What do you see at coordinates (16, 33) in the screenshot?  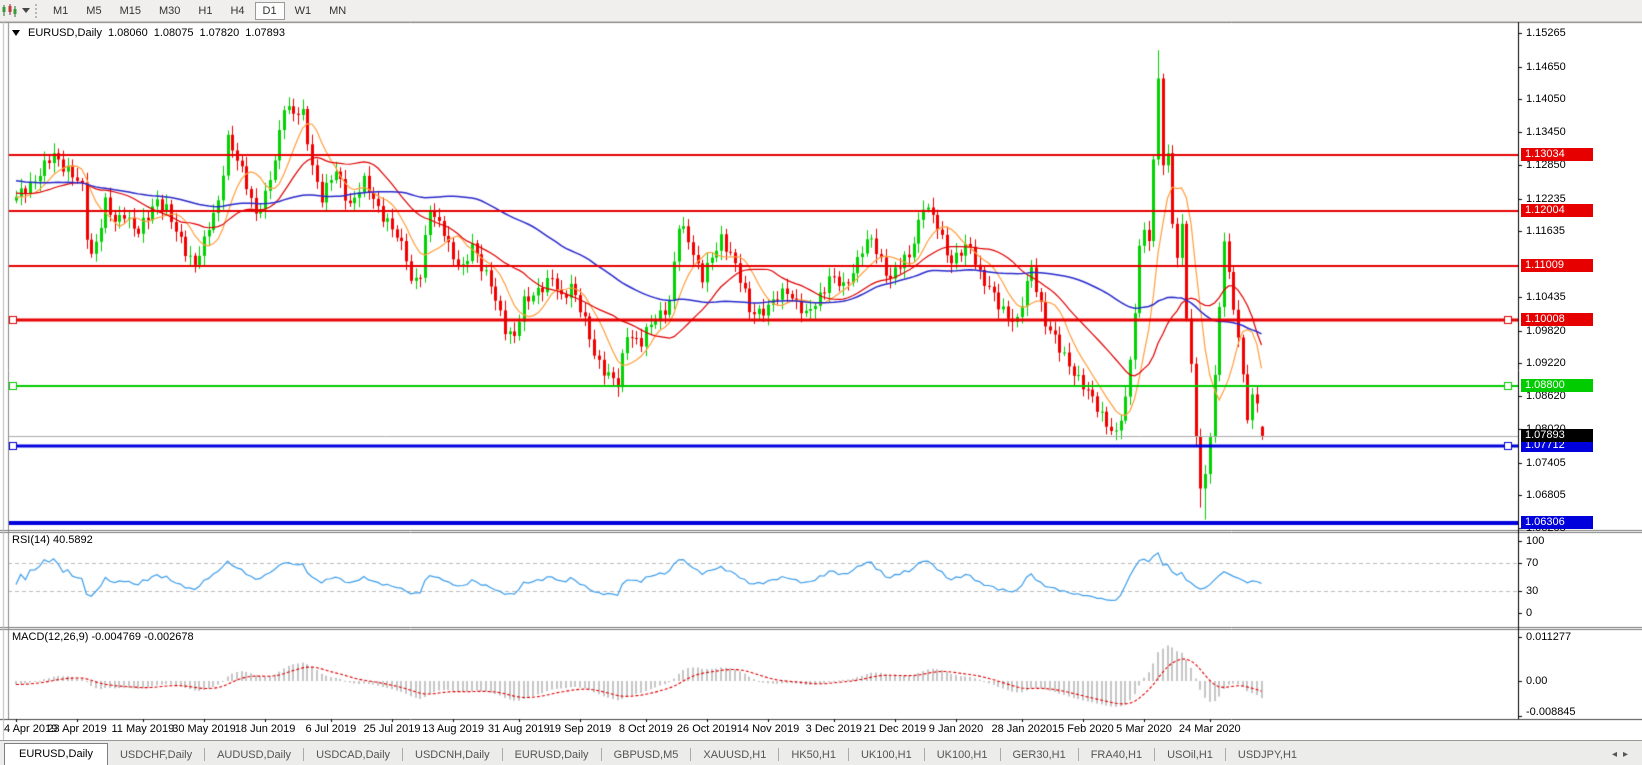 I see `chart-menu-caret` at bounding box center [16, 33].